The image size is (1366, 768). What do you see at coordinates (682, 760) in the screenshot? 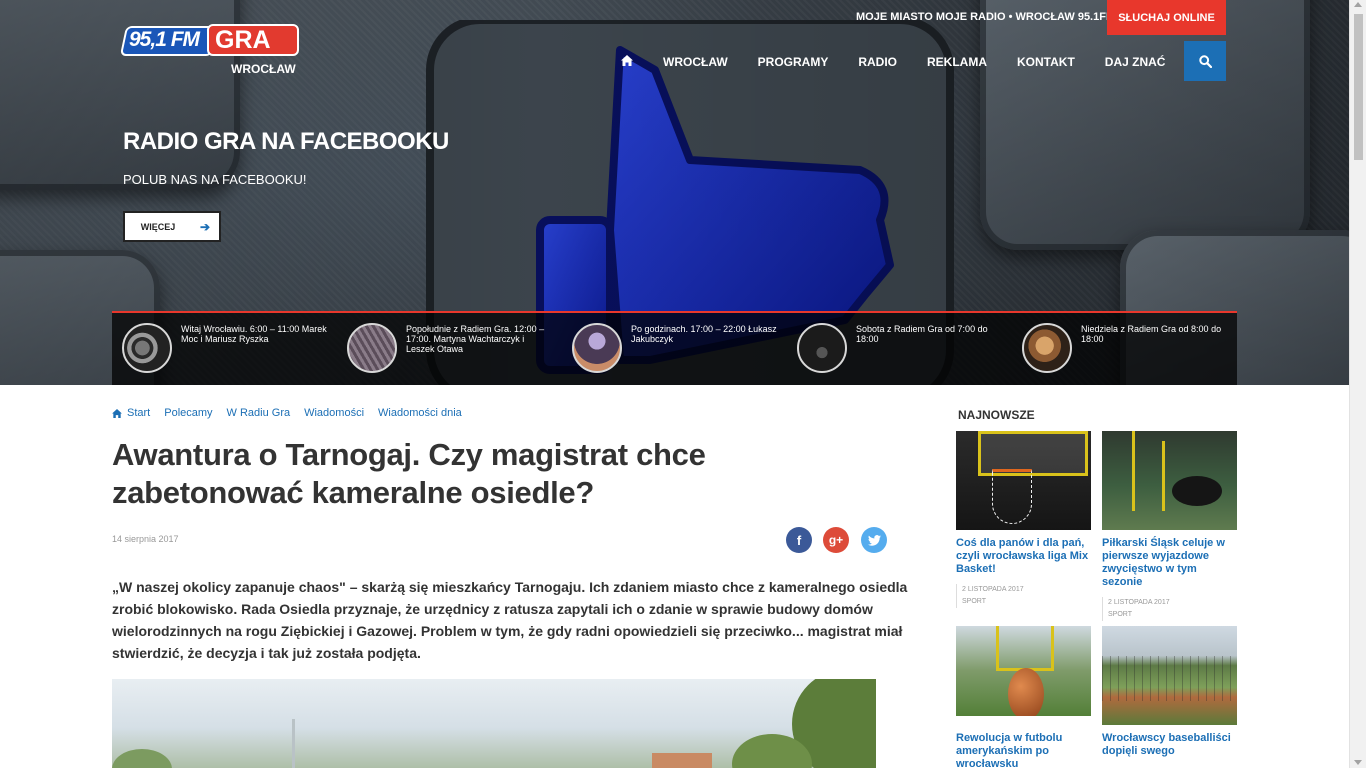
I see `rooftop-decoration` at bounding box center [682, 760].